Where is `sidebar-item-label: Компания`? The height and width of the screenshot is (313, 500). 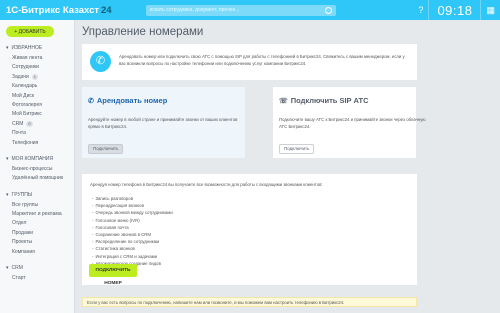 sidebar-item-label: Компания is located at coordinates (23, 251).